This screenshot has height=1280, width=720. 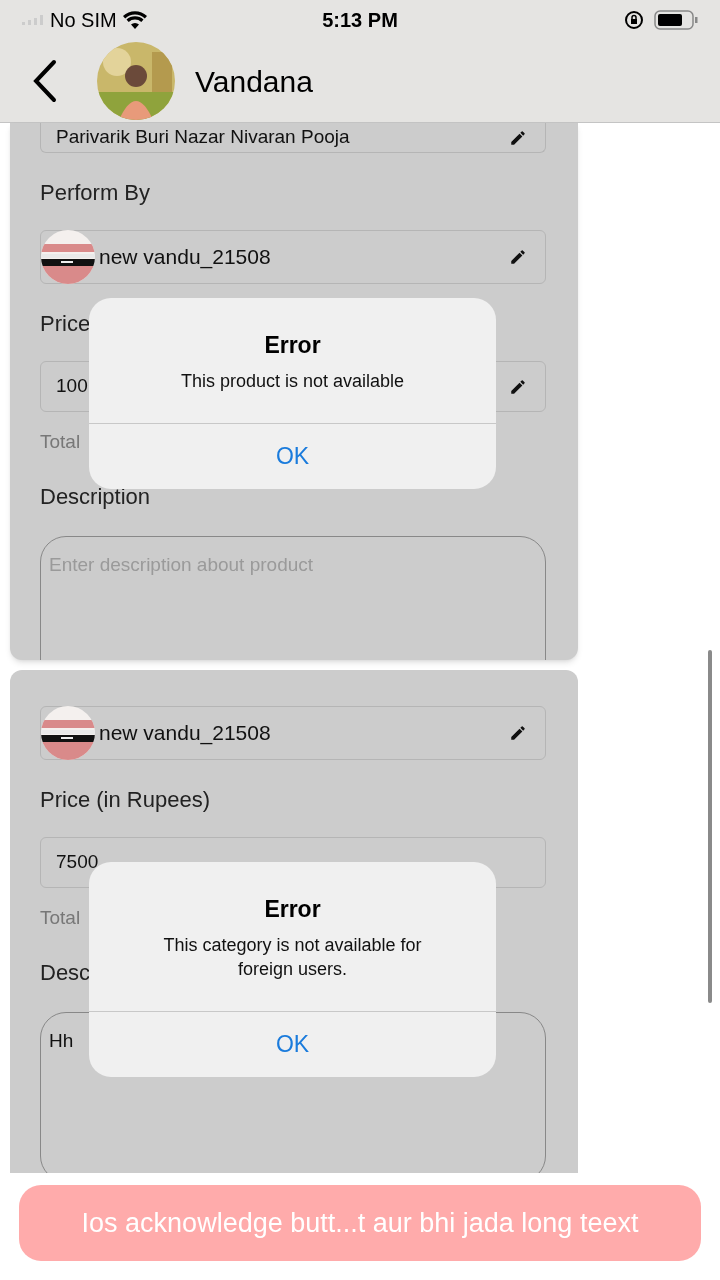 I want to click on toast-message: Ios acknowledge butt...t aur bhi jada long teext, so click(x=360, y=1223).